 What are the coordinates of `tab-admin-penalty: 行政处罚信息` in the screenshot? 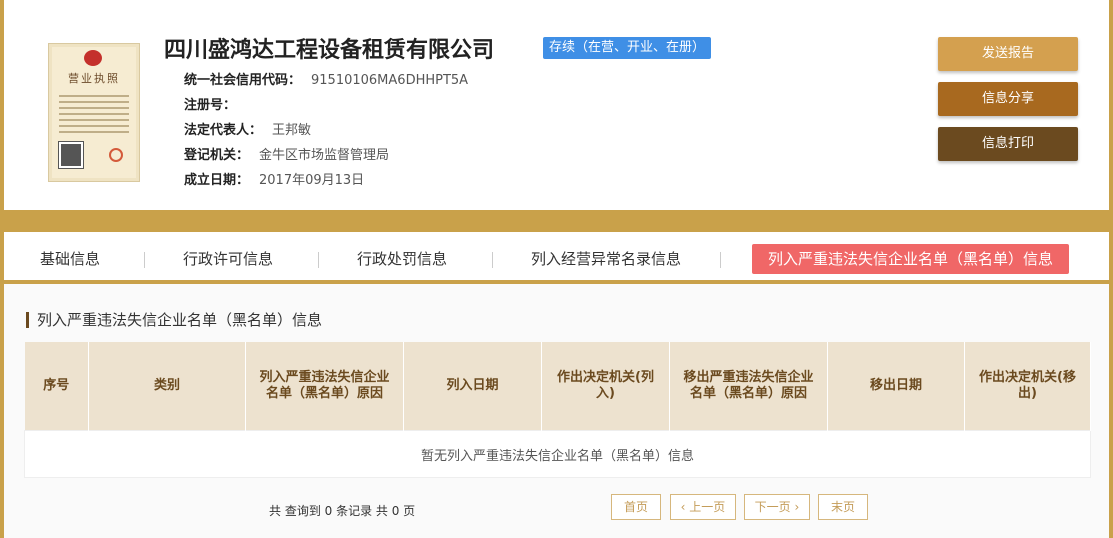 It's located at (402, 259).